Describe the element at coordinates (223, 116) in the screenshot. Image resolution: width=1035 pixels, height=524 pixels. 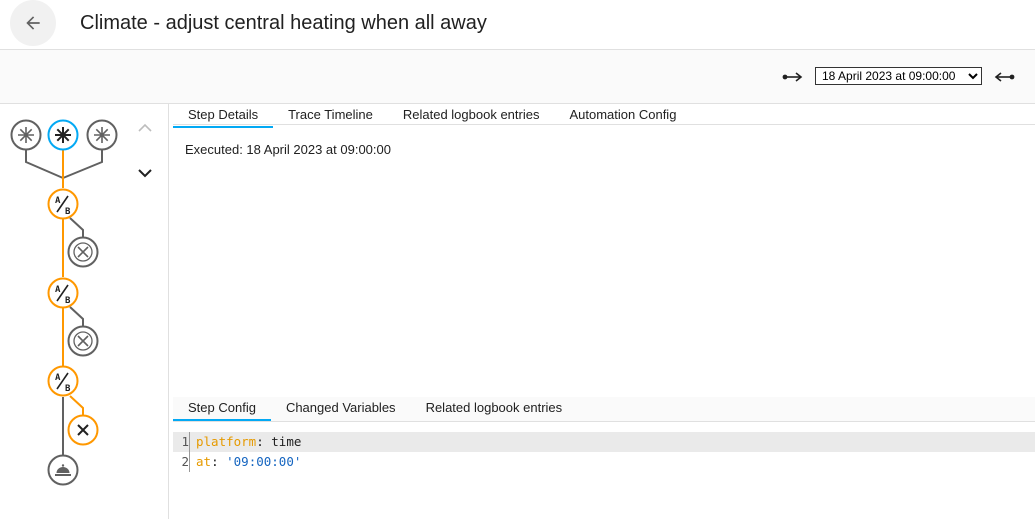
I see `tab-step-details: Step Details` at that location.